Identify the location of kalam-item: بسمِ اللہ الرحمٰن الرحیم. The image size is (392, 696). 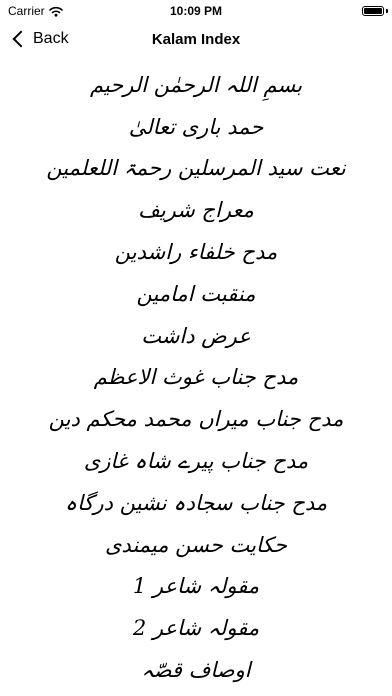
(196, 85).